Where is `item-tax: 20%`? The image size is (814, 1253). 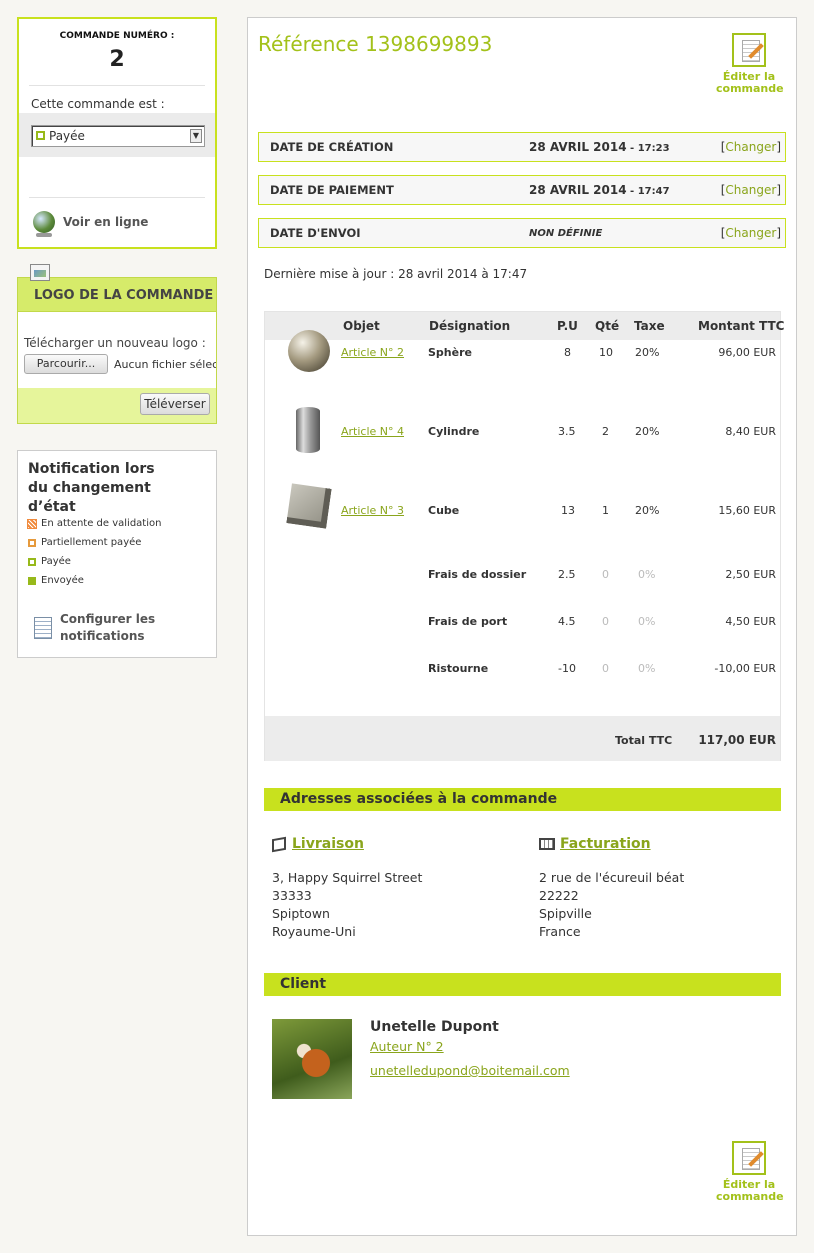
item-tax: 20% is located at coordinates (647, 352).